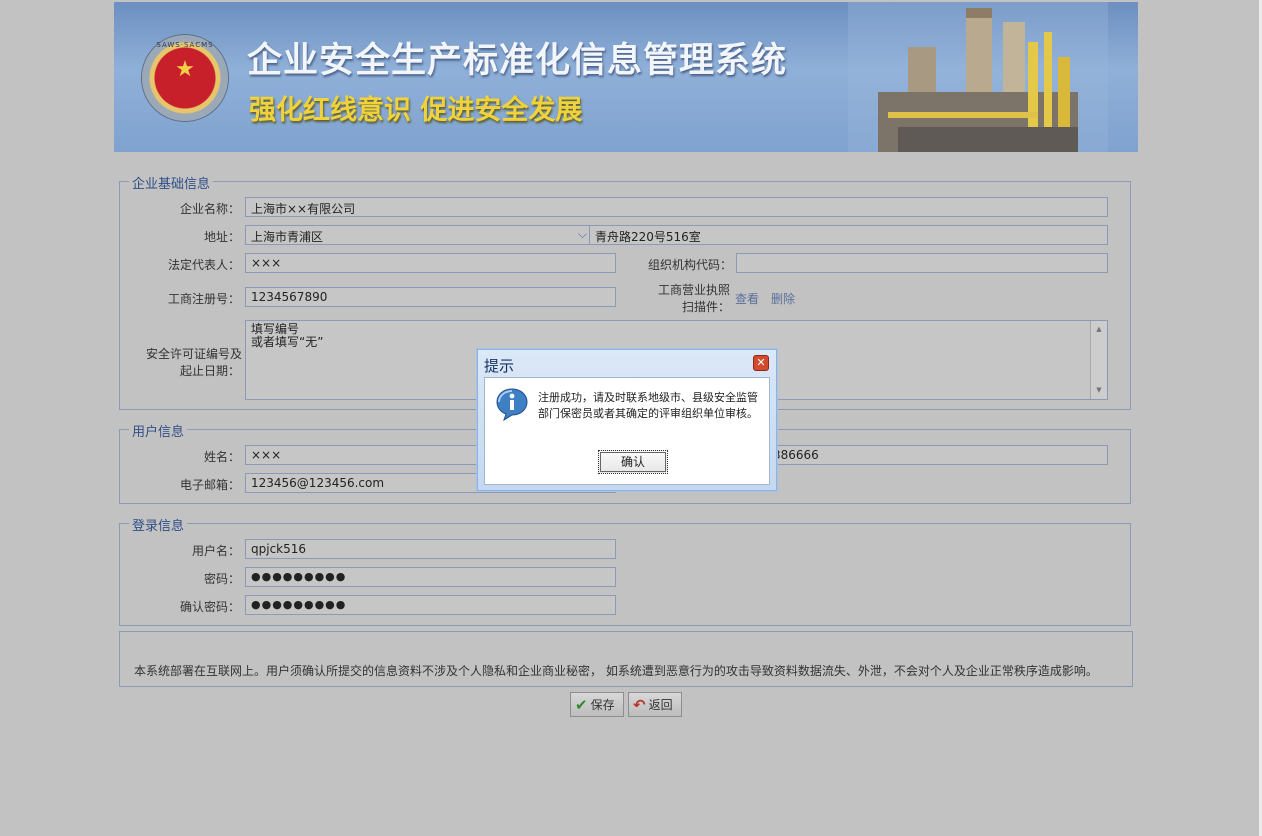 The width and height of the screenshot is (1262, 836). What do you see at coordinates (221, 457) in the screenshot?
I see `person-name-label: 姓名：` at bounding box center [221, 457].